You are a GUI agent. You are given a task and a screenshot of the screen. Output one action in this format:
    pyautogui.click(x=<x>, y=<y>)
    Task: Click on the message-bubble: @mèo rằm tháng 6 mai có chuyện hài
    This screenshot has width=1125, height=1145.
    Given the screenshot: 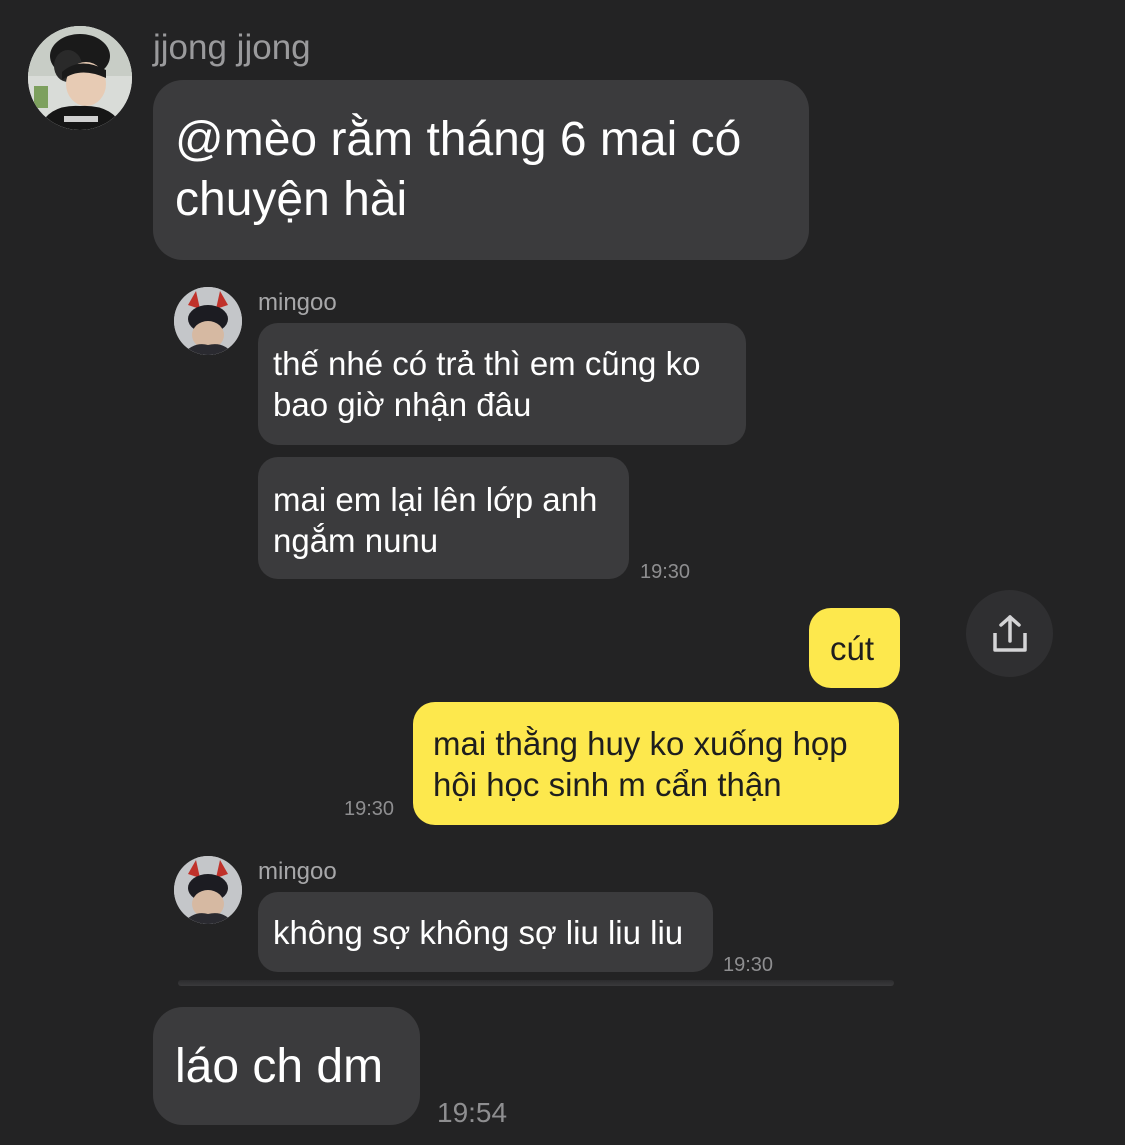 What is the action you would take?
    pyautogui.click(x=481, y=170)
    